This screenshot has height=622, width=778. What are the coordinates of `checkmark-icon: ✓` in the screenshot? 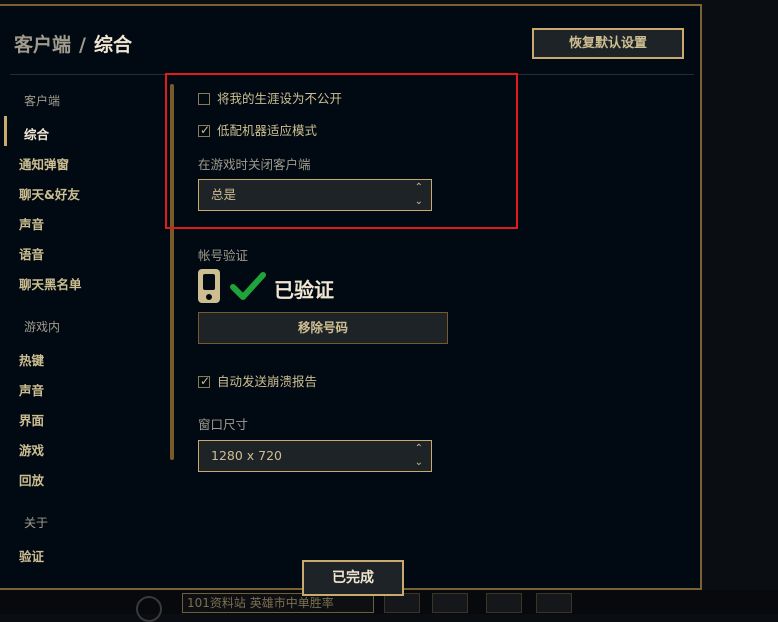 It's located at (205, 381).